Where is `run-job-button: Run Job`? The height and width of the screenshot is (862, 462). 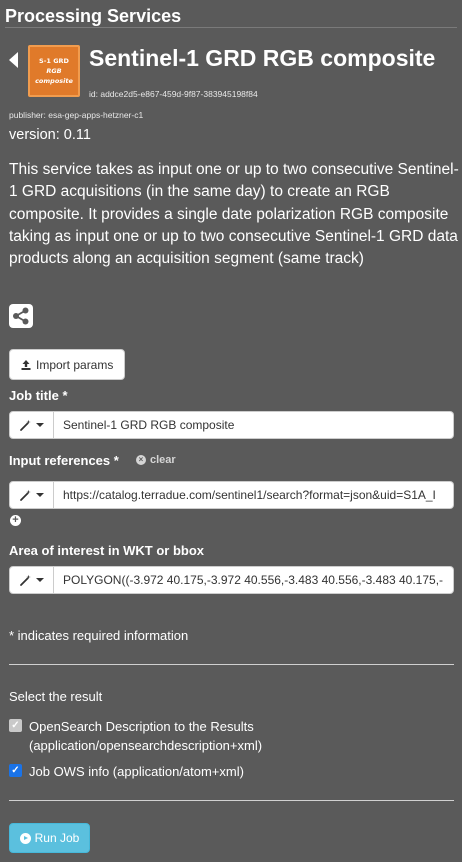 run-job-button: Run Job is located at coordinates (49, 838).